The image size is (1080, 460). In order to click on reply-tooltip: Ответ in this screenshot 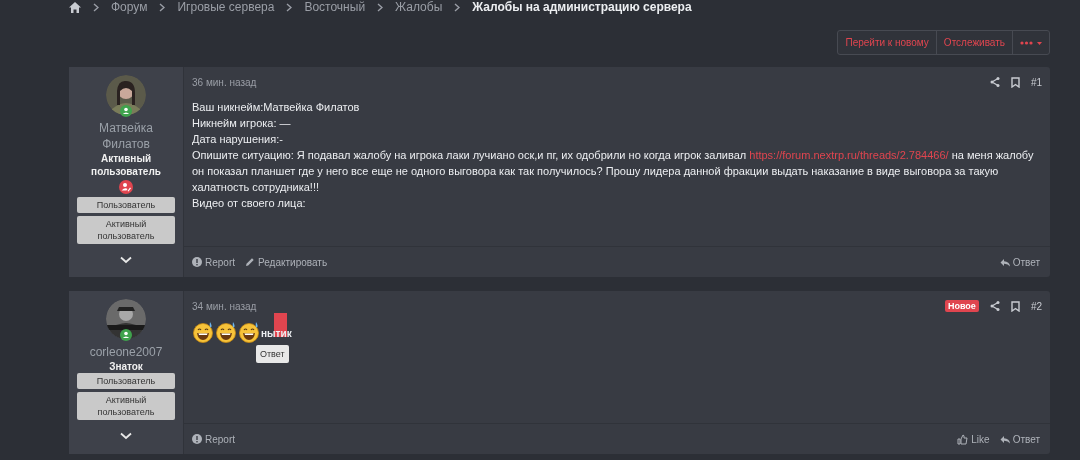, I will do `click(272, 354)`.